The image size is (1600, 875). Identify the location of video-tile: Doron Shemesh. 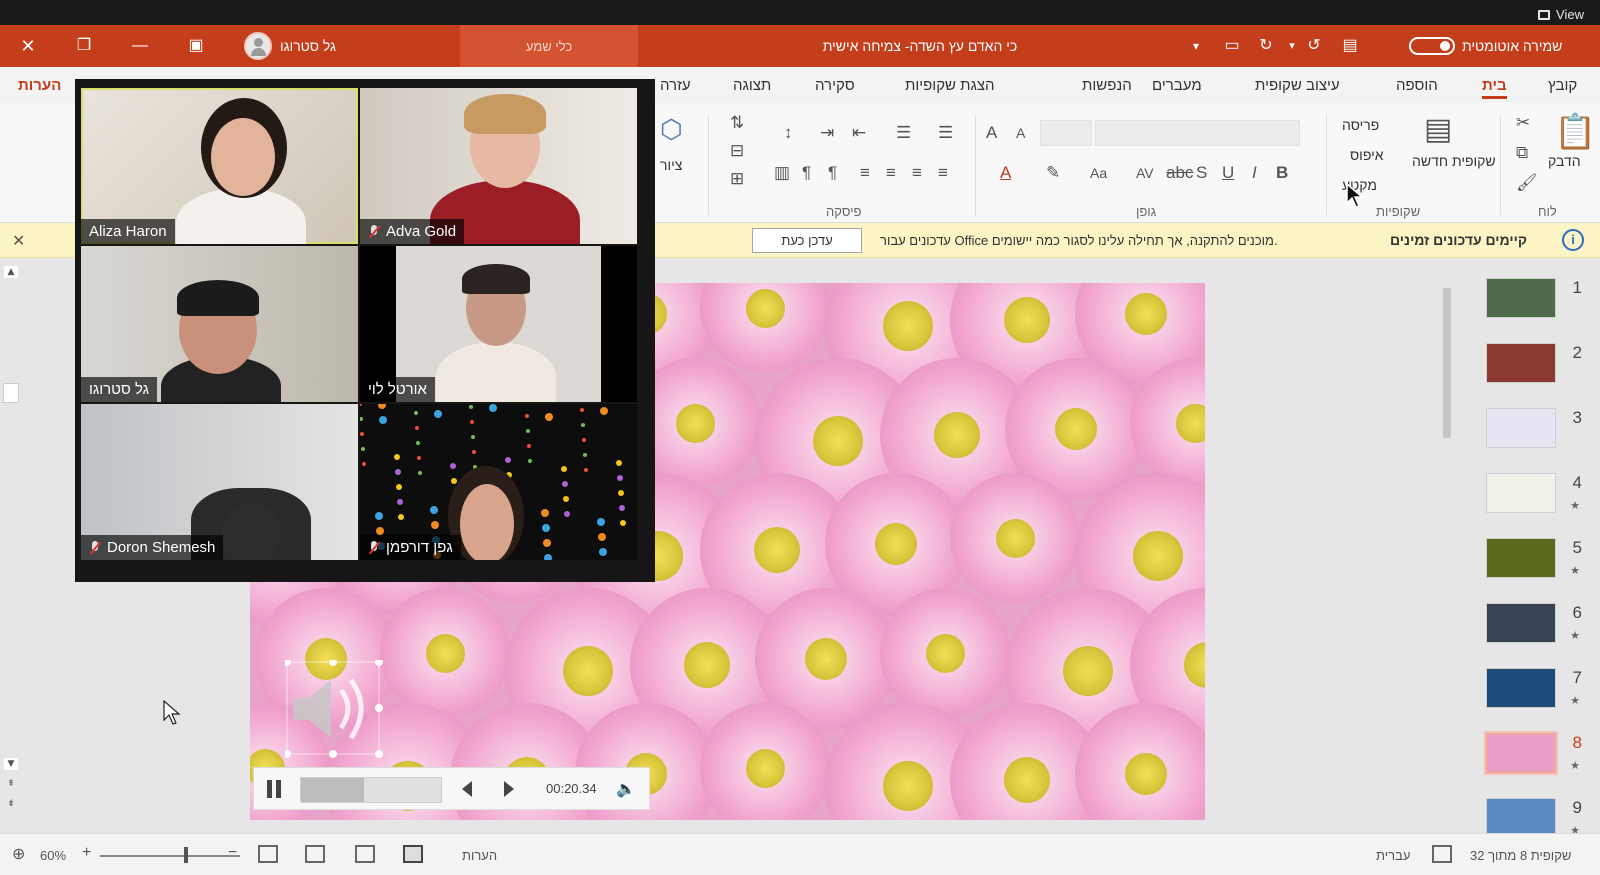
(219, 482).